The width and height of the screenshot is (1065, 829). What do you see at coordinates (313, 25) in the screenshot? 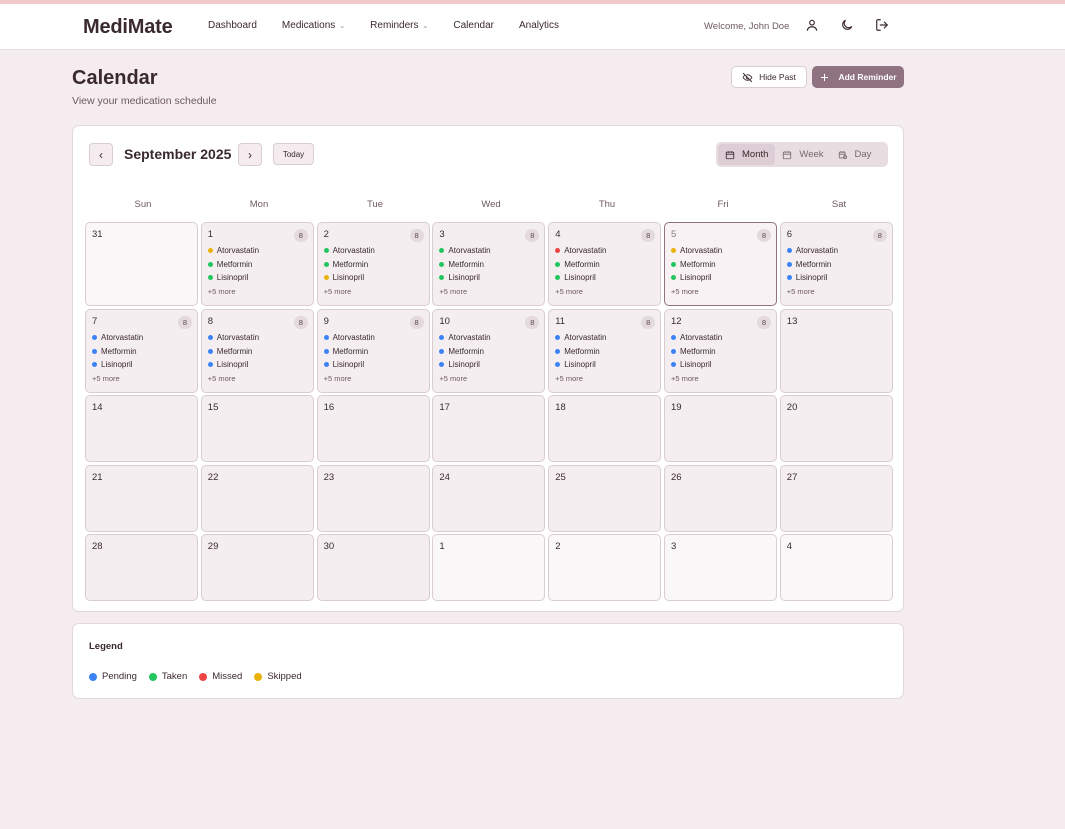
I see `nav-item-medications: Medications ⌄` at bounding box center [313, 25].